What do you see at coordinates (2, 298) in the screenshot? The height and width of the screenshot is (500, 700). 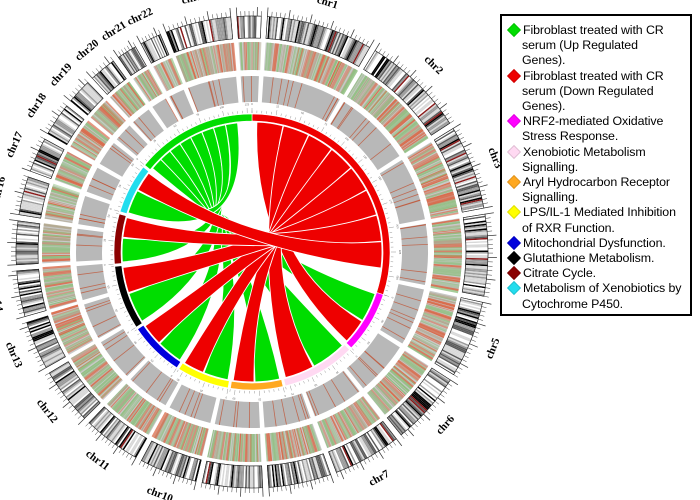 I see `chromosome-label: chr14` at bounding box center [2, 298].